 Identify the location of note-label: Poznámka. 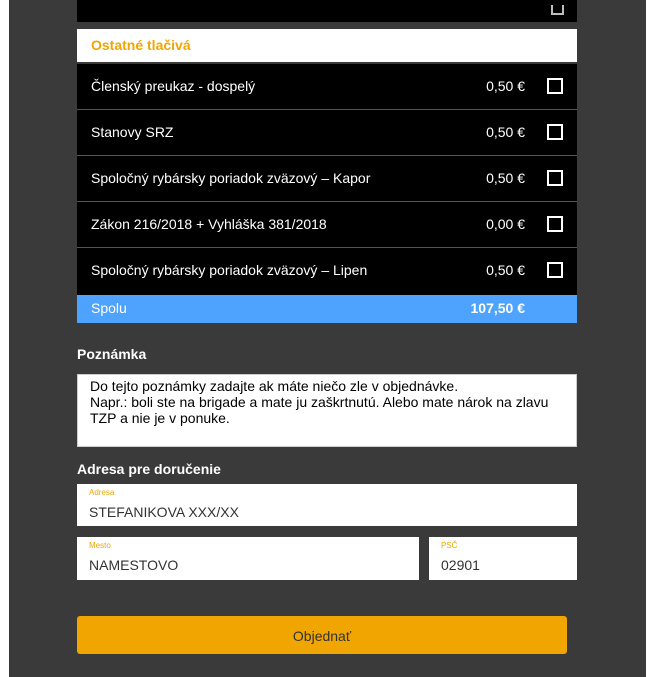
(112, 354).